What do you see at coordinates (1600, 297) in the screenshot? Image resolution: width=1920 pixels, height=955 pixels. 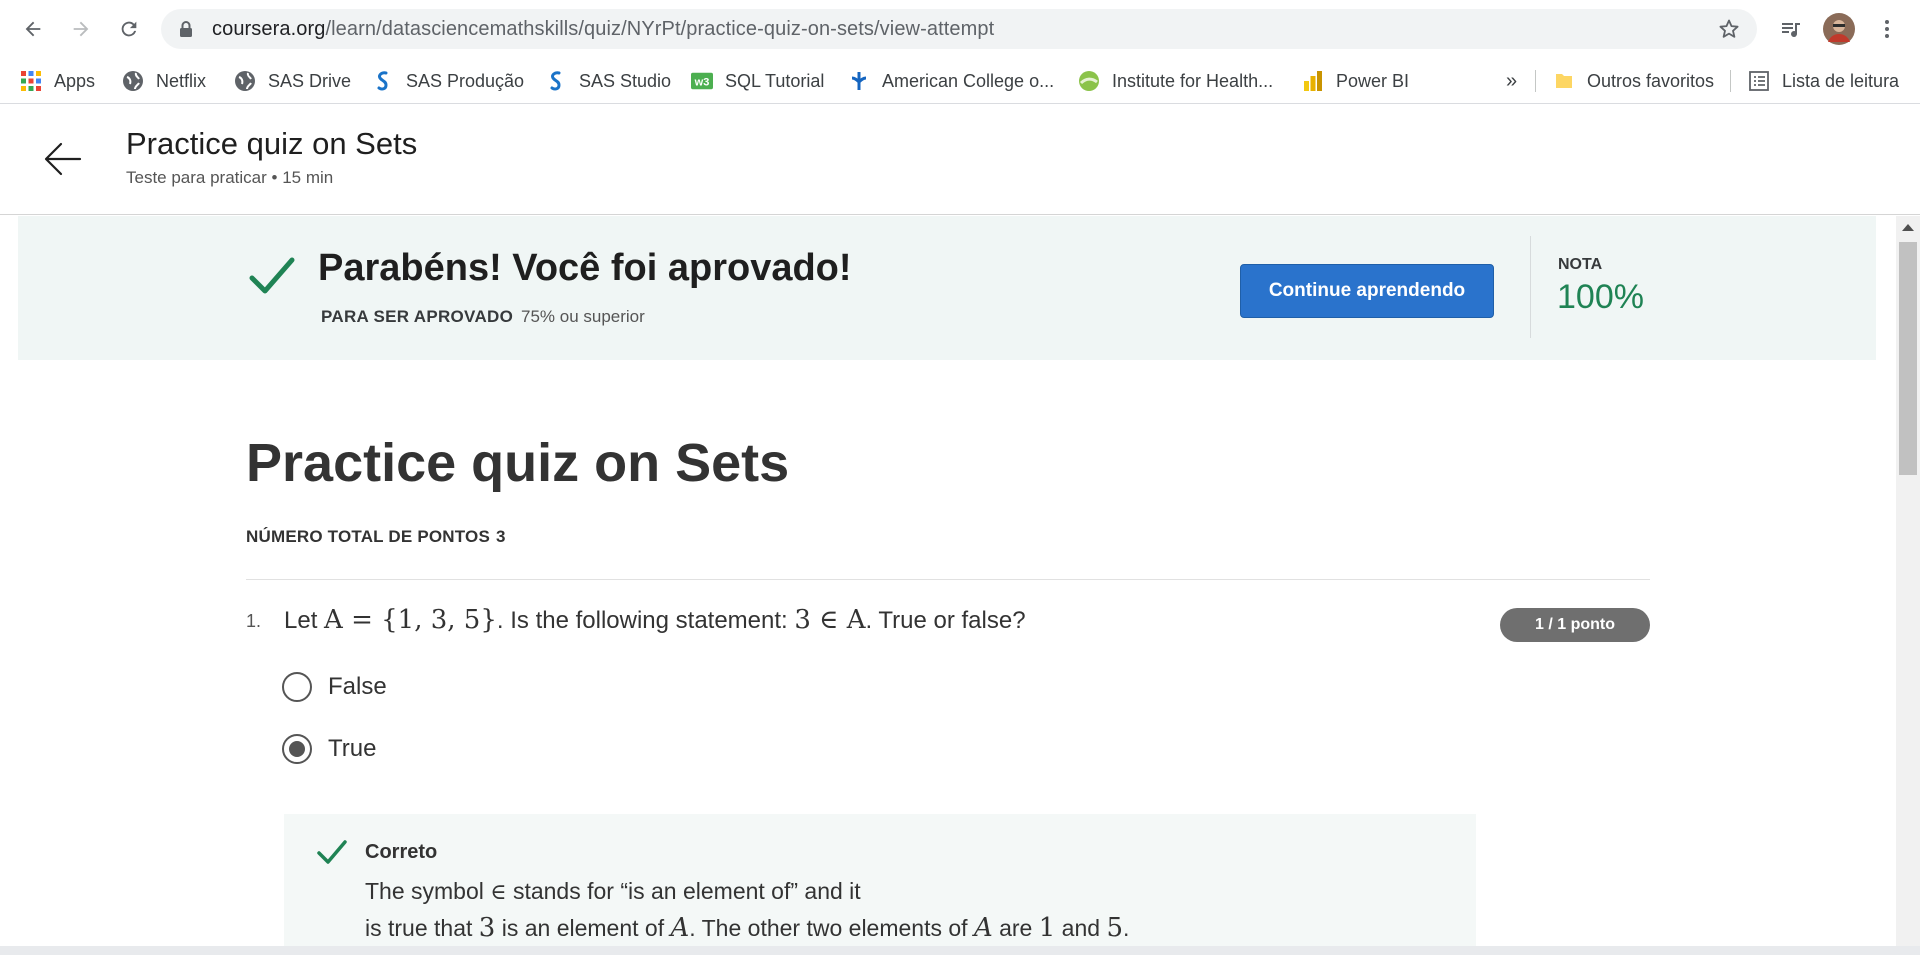 I see `grade-value: 100%` at bounding box center [1600, 297].